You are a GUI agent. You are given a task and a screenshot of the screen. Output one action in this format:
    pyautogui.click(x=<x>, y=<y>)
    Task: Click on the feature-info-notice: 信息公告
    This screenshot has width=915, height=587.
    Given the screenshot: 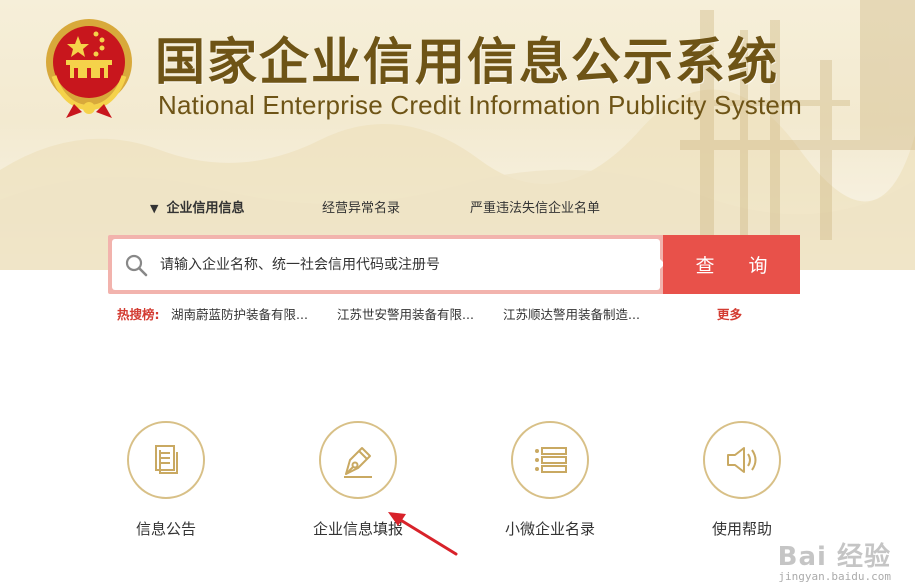 What is the action you would take?
    pyautogui.click(x=166, y=486)
    